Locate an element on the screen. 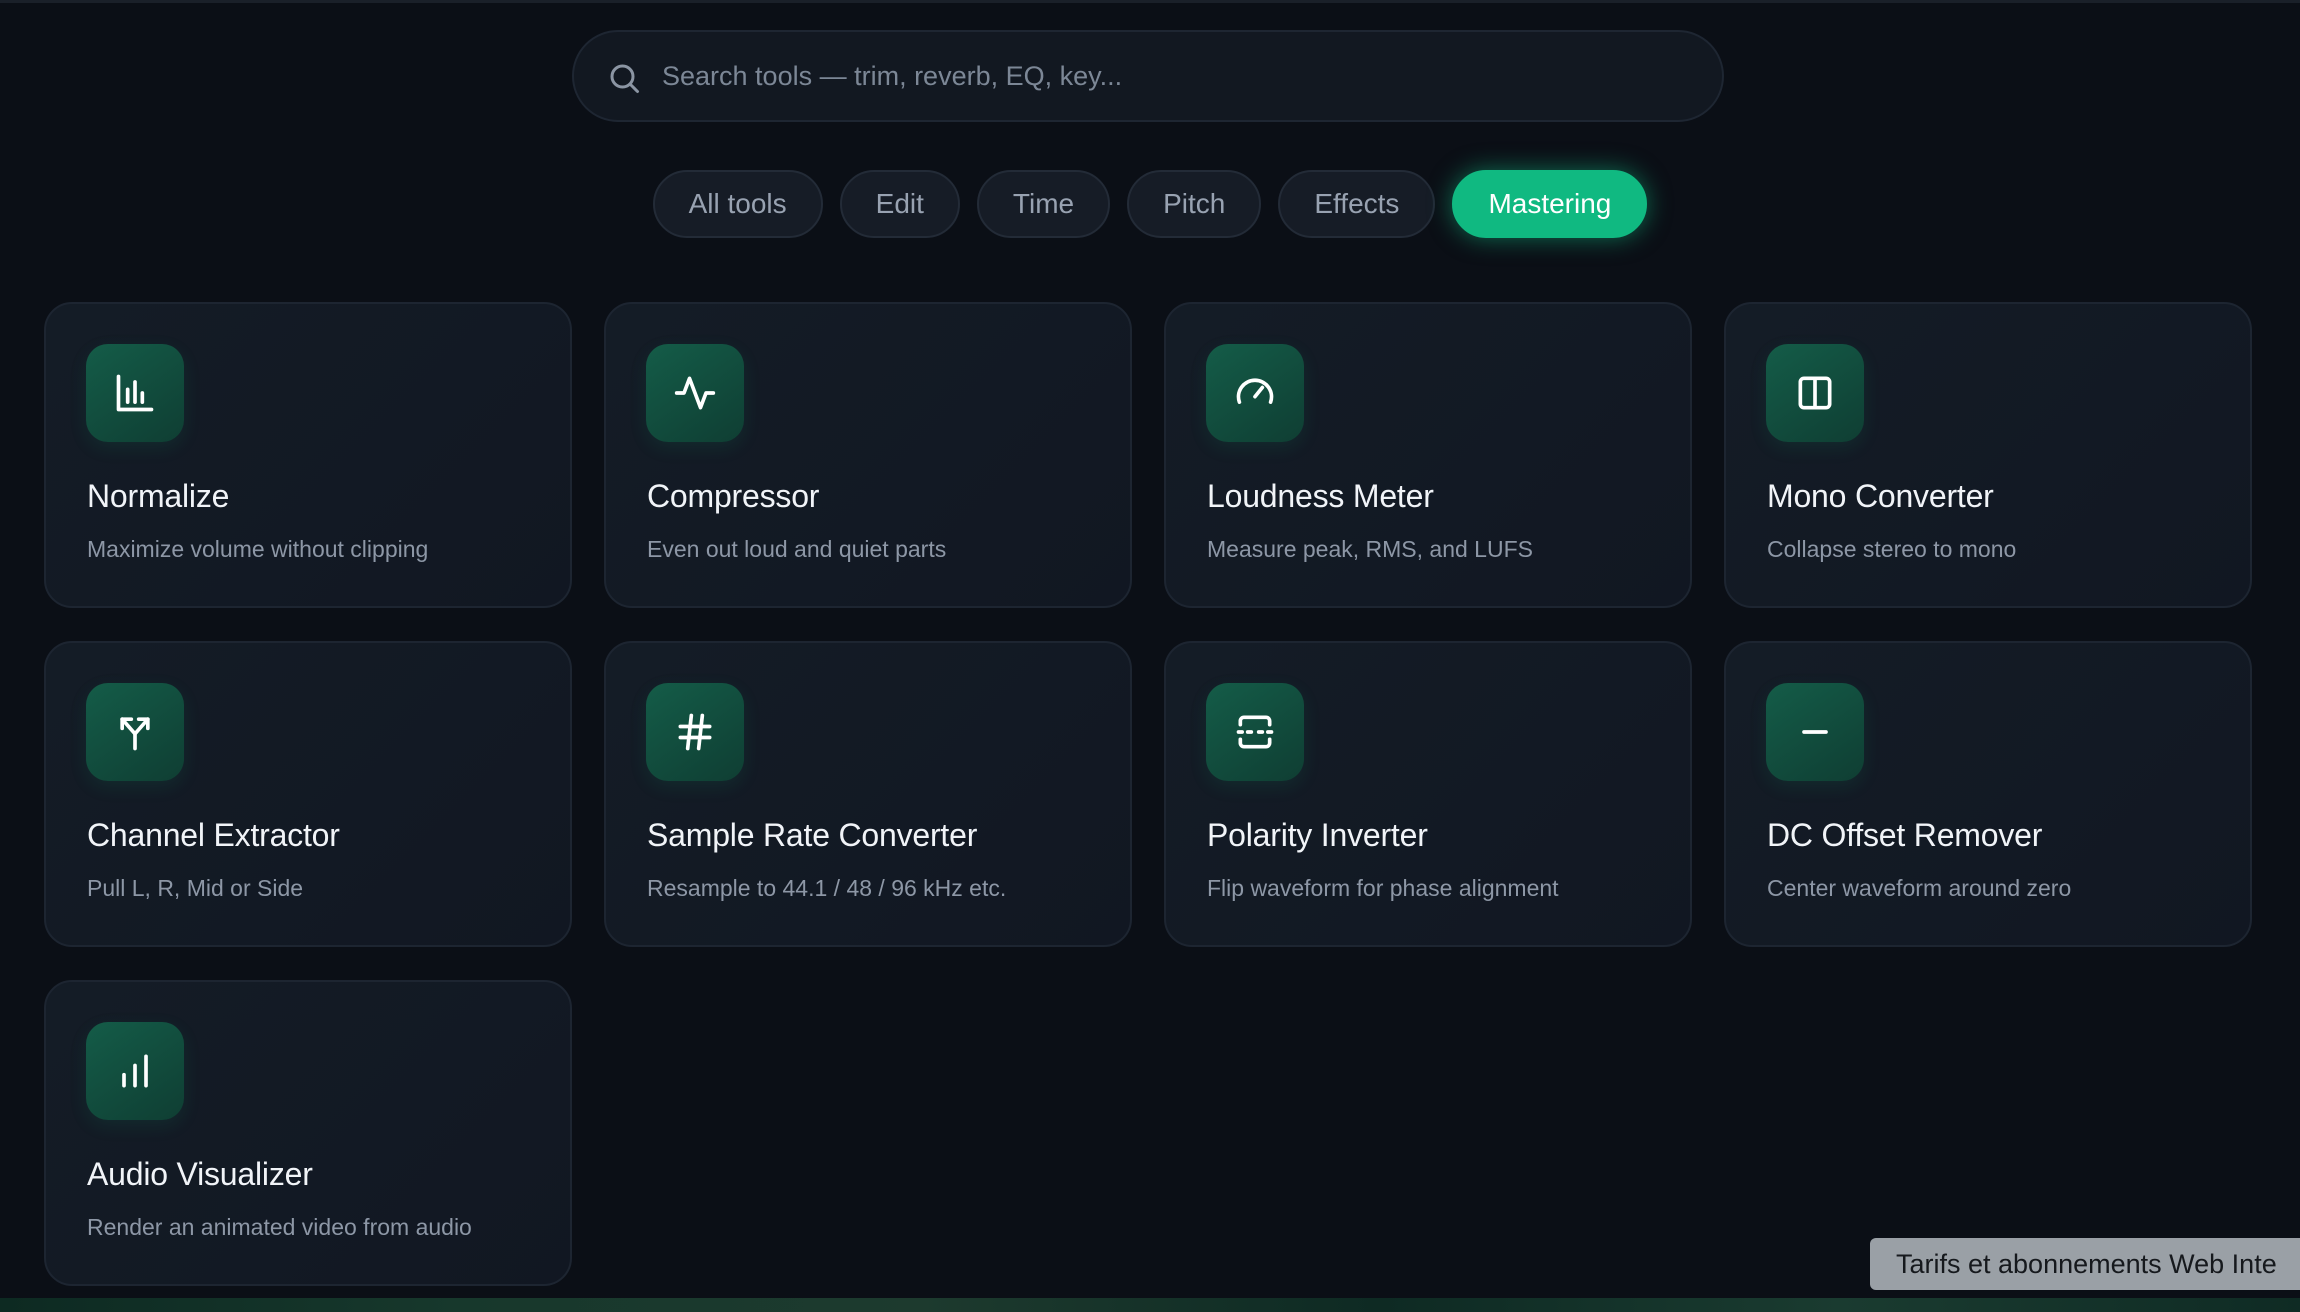  card-title: Compressor is located at coordinates (733, 496).